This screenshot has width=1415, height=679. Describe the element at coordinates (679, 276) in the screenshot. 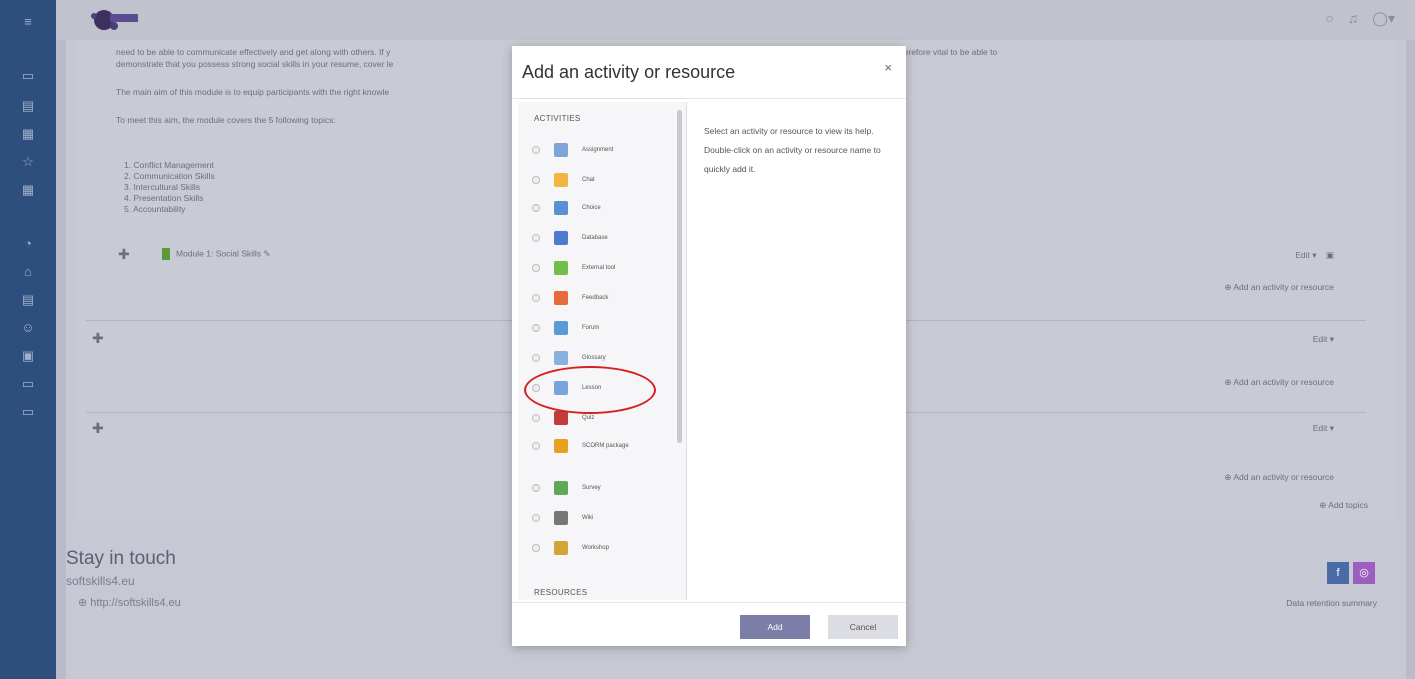

I see `scrollbar-thumb` at that location.